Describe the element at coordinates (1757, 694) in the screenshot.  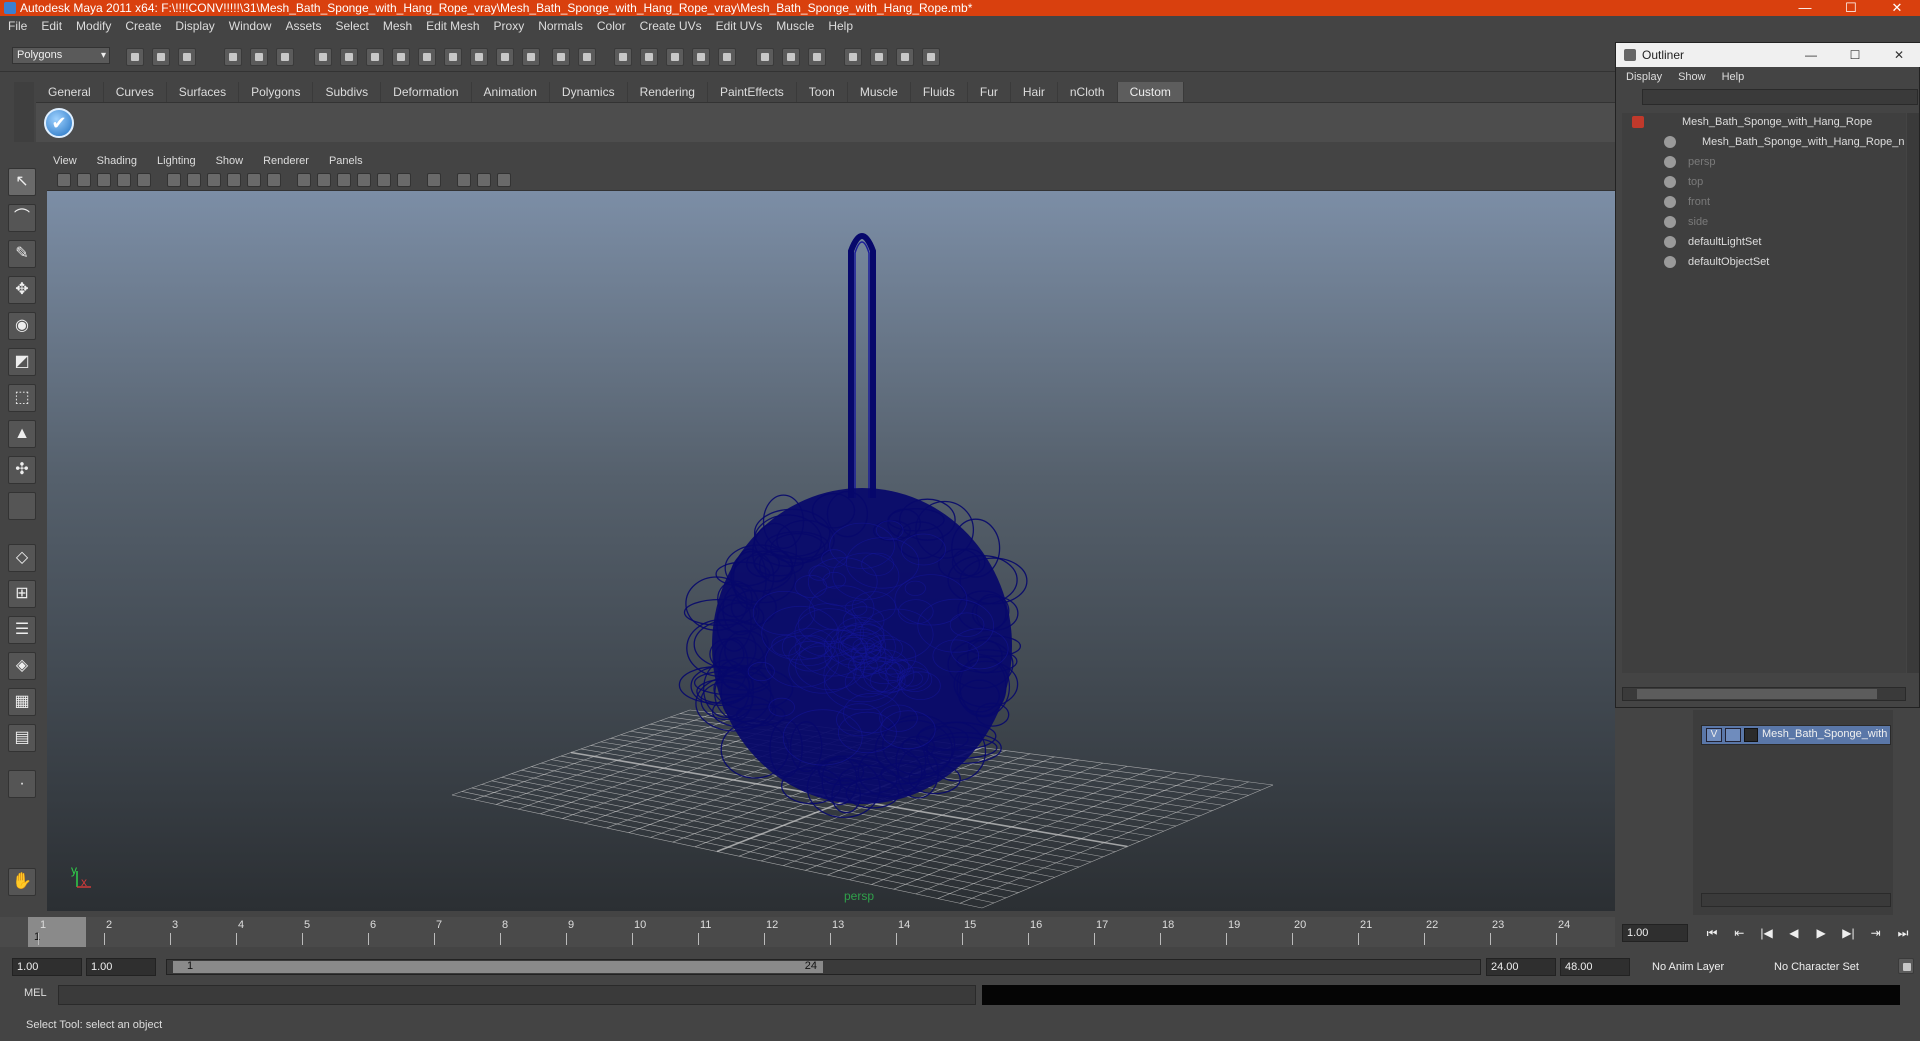
I see `outliner-scroll-thumb` at that location.